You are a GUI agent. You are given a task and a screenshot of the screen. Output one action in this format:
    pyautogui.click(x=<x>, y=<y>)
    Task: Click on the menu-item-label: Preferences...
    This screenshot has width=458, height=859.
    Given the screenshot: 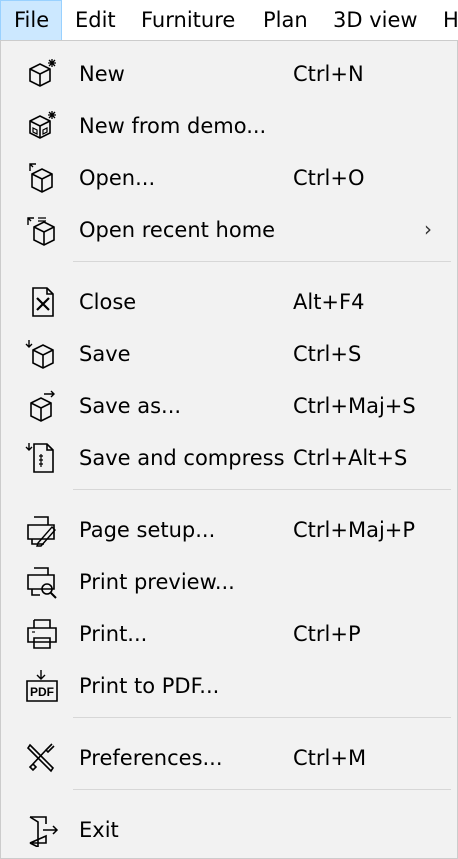 What is the action you would take?
    pyautogui.click(x=151, y=758)
    